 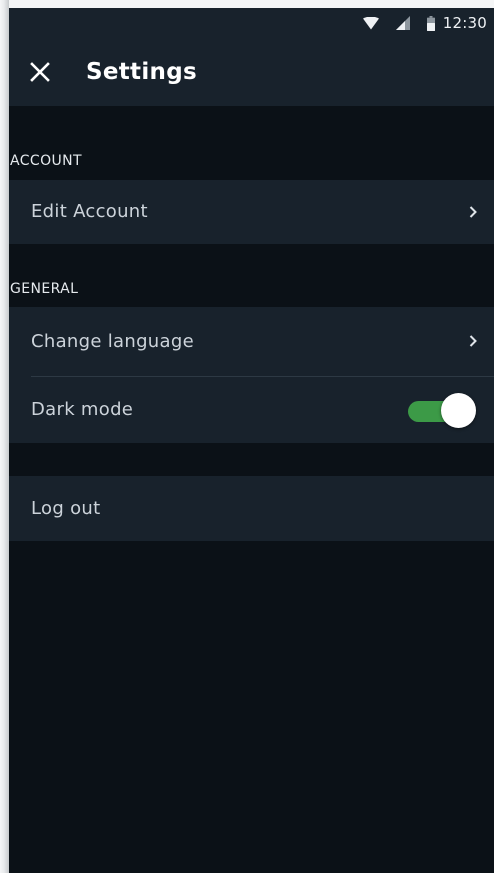 What do you see at coordinates (251, 341) in the screenshot?
I see `change-language-row: Change language` at bounding box center [251, 341].